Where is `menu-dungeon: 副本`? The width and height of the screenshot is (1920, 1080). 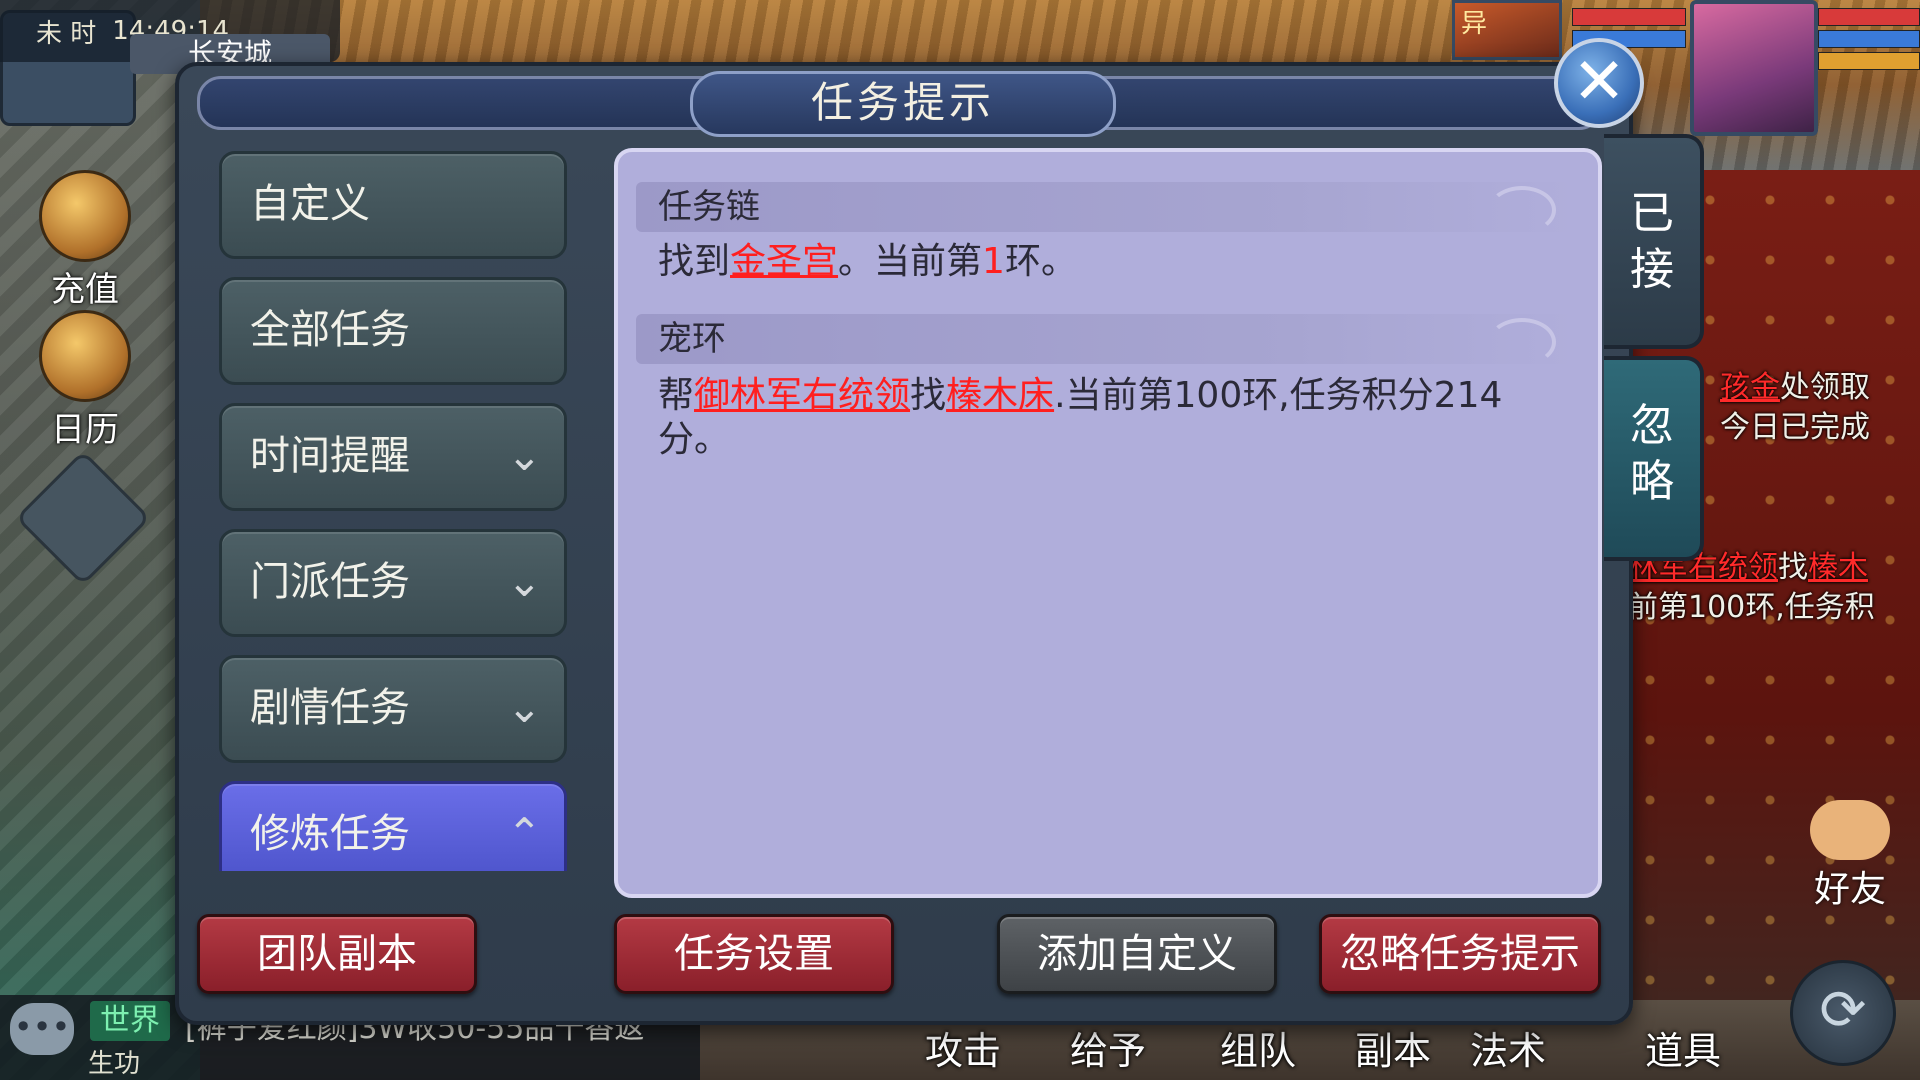
menu-dungeon: 副本 is located at coordinates (1393, 1047).